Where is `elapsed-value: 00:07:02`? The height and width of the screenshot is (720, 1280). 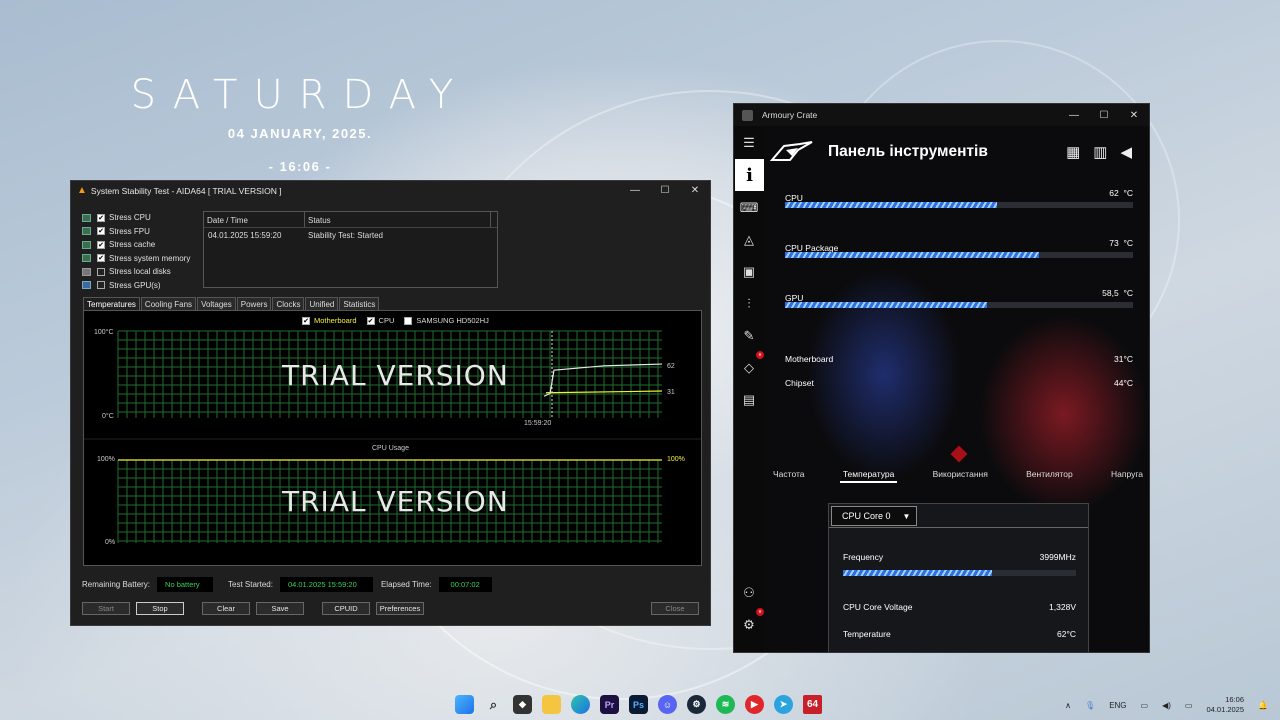
elapsed-value: 00:07:02 is located at coordinates (465, 584).